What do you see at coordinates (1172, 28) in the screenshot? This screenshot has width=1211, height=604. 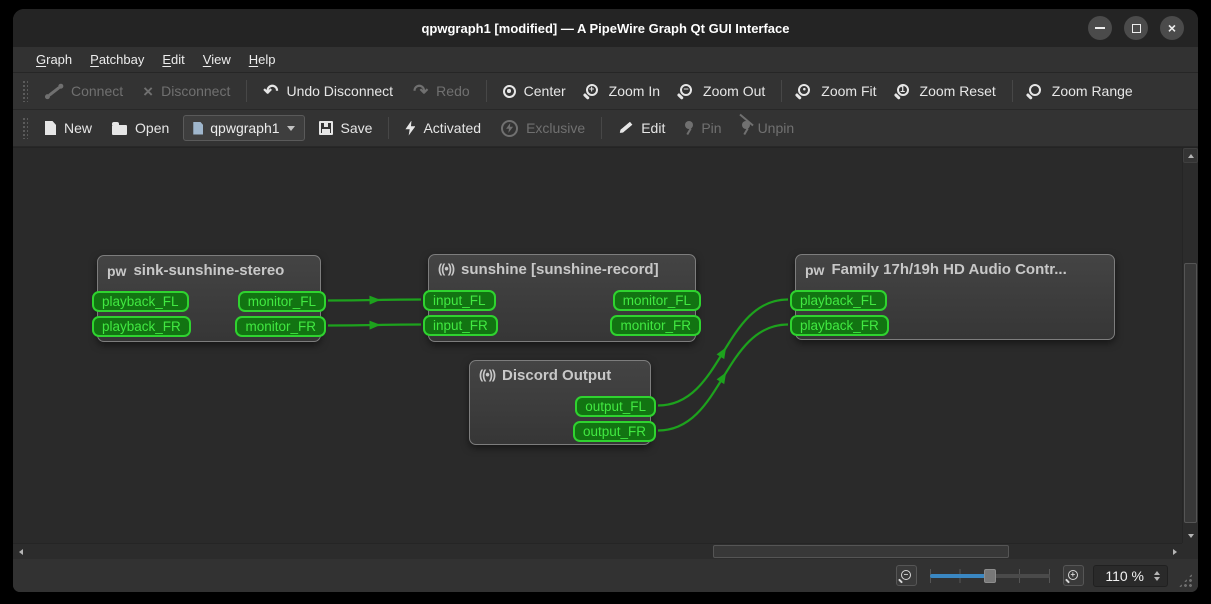 I see `close-button: ×` at bounding box center [1172, 28].